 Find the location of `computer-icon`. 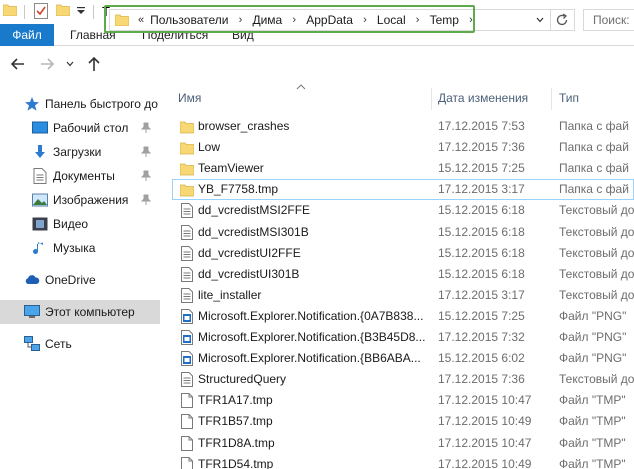

computer-icon is located at coordinates (32, 311).